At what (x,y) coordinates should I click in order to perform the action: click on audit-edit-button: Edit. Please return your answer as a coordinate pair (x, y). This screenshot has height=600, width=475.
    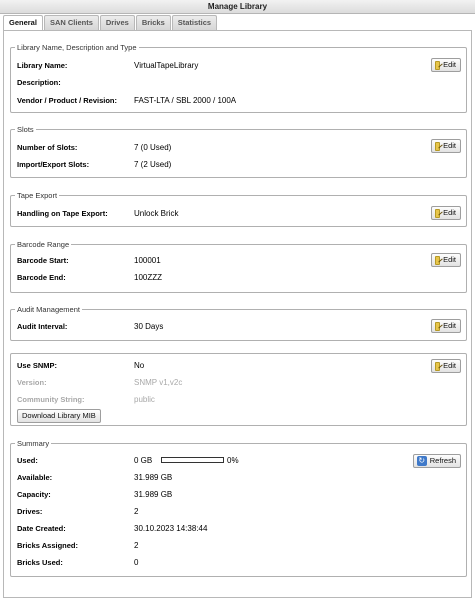
    Looking at the image, I should click on (446, 326).